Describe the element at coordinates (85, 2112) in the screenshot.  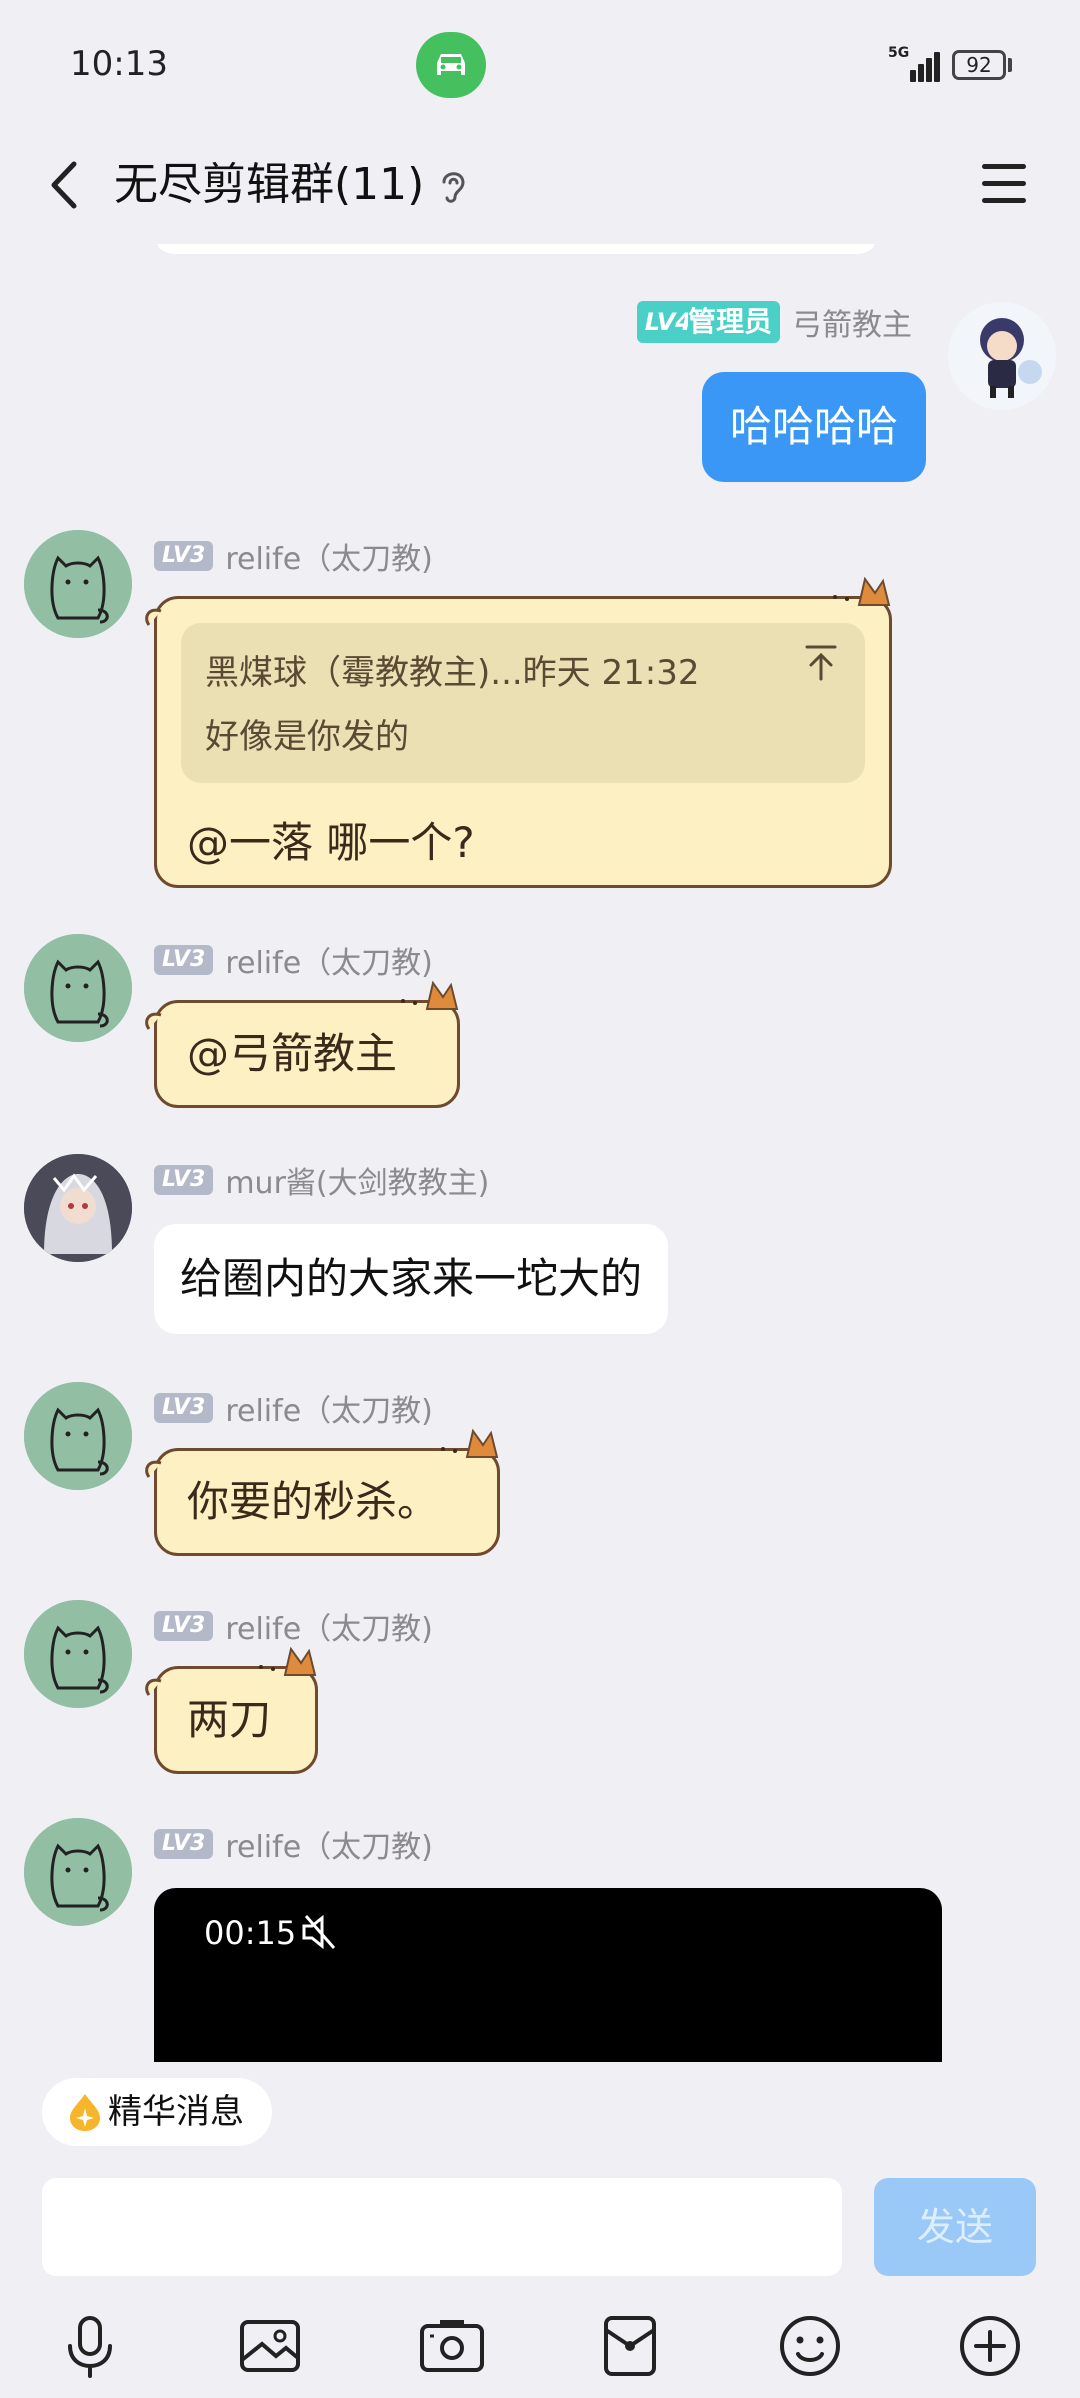
I see `flame-icon` at that location.